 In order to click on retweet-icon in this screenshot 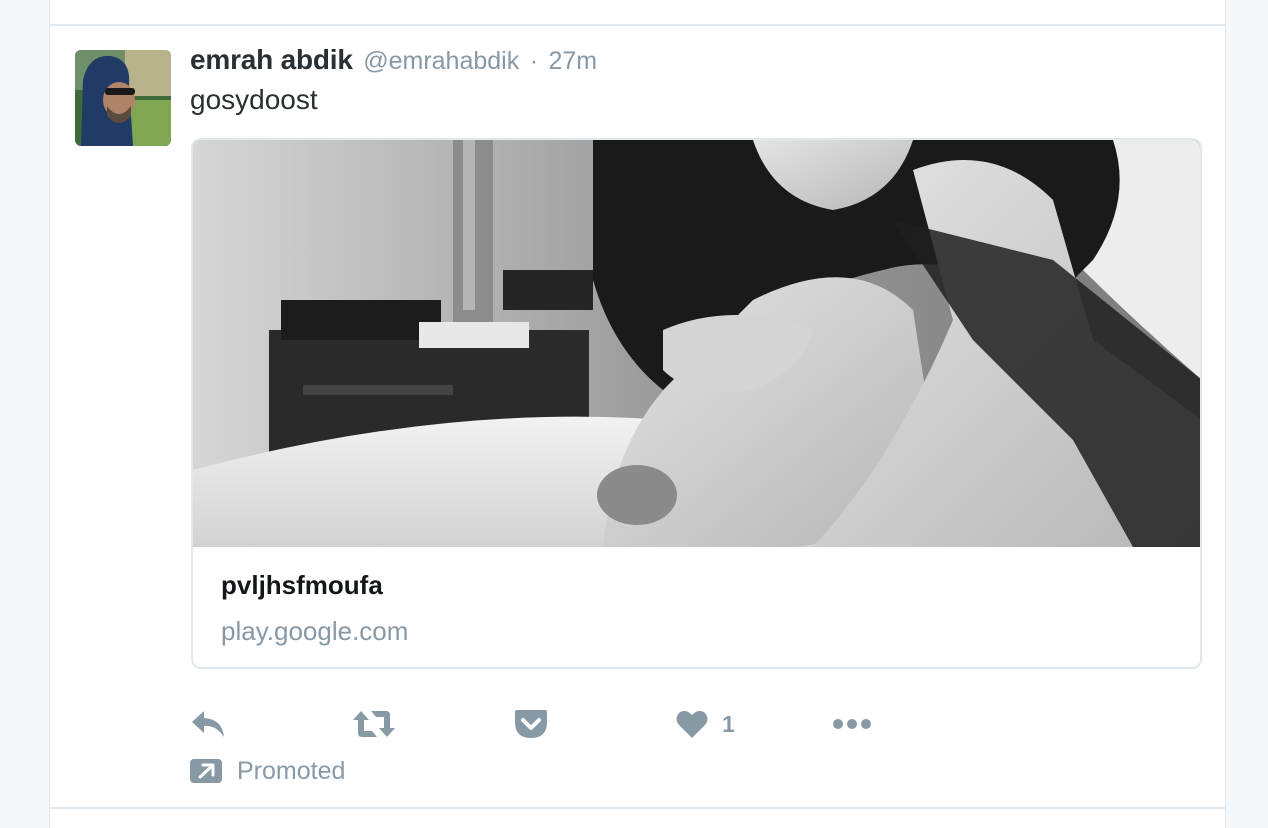, I will do `click(374, 724)`.